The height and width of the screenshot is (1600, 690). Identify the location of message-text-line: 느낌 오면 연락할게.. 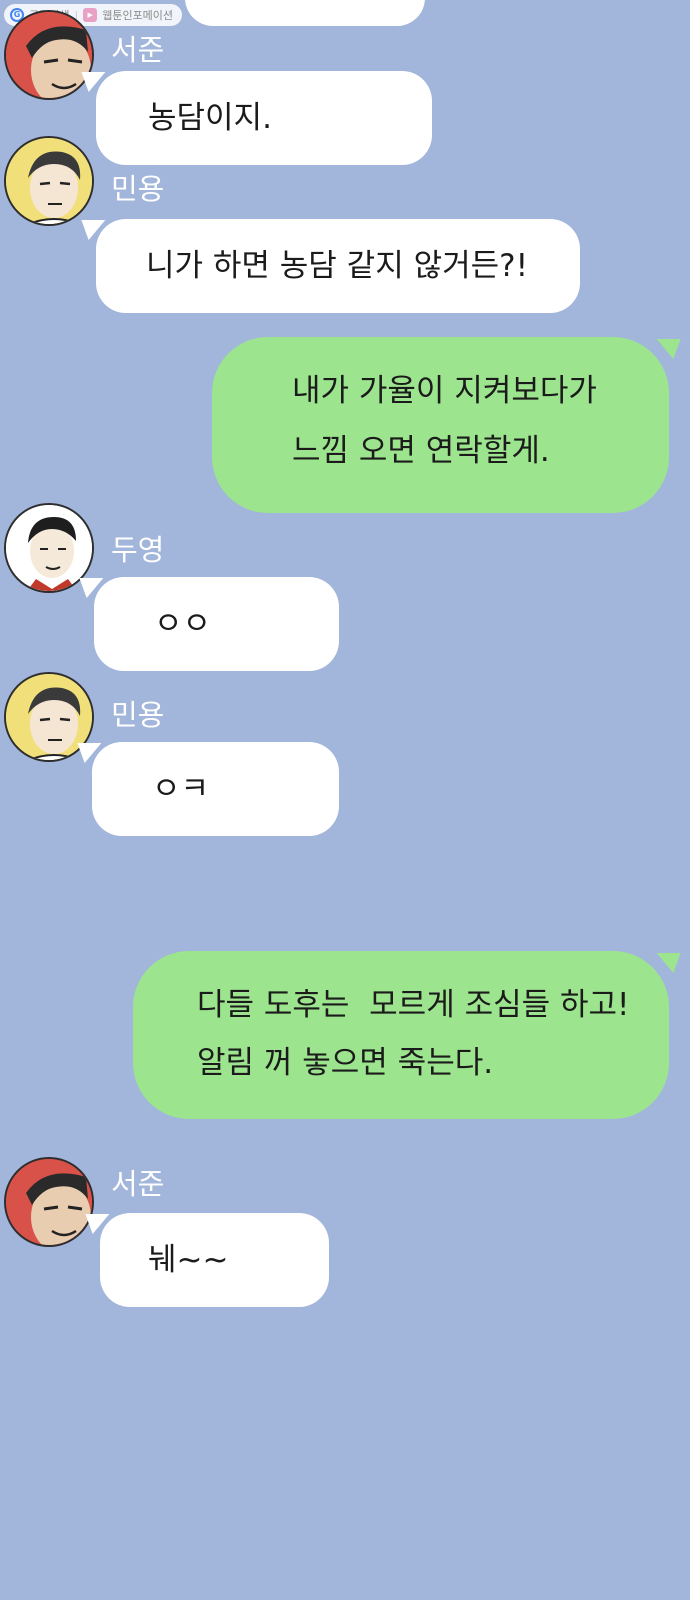
(421, 451).